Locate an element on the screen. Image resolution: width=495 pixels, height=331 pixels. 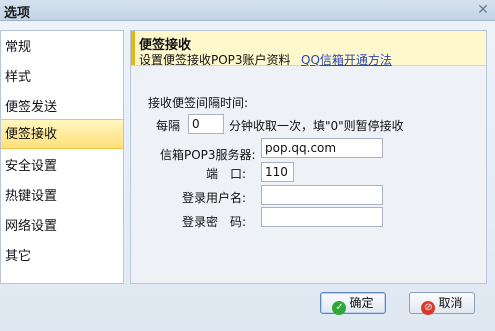
sidebar-item-general: 常规 is located at coordinates (62, 48).